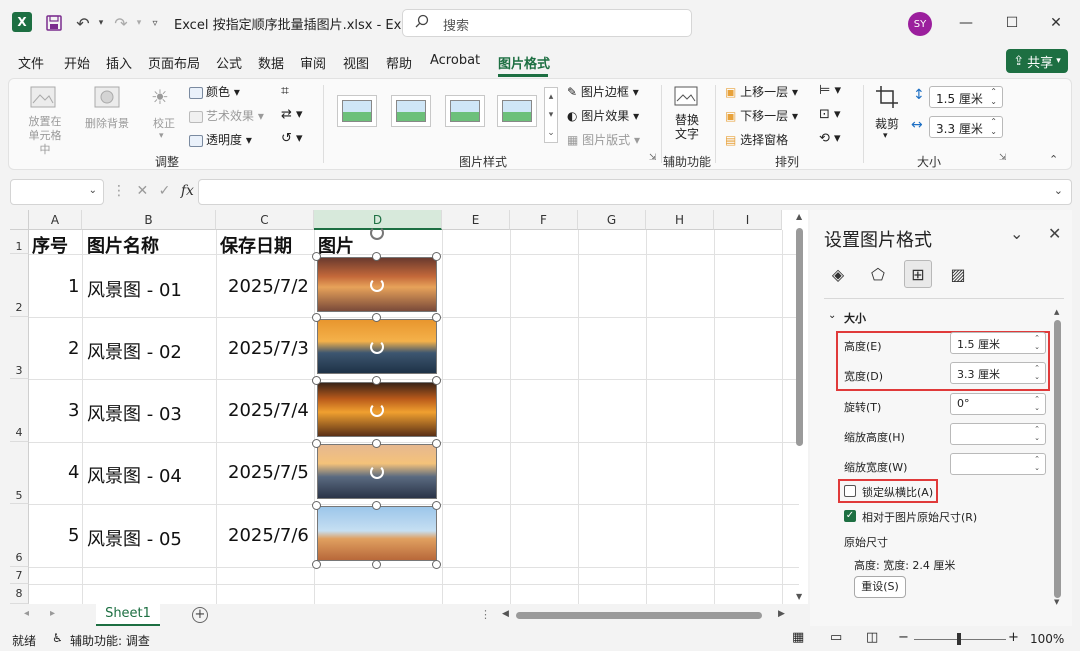 This screenshot has height=651, width=1080. I want to click on selection-pane-button: ▤ 选择窗格, so click(756, 139).